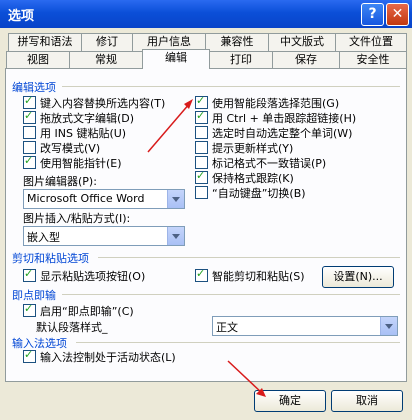 The height and width of the screenshot is (420, 412). Describe the element at coordinates (371, 42) in the screenshot. I see `tab-file-locations: 文件位置` at that location.